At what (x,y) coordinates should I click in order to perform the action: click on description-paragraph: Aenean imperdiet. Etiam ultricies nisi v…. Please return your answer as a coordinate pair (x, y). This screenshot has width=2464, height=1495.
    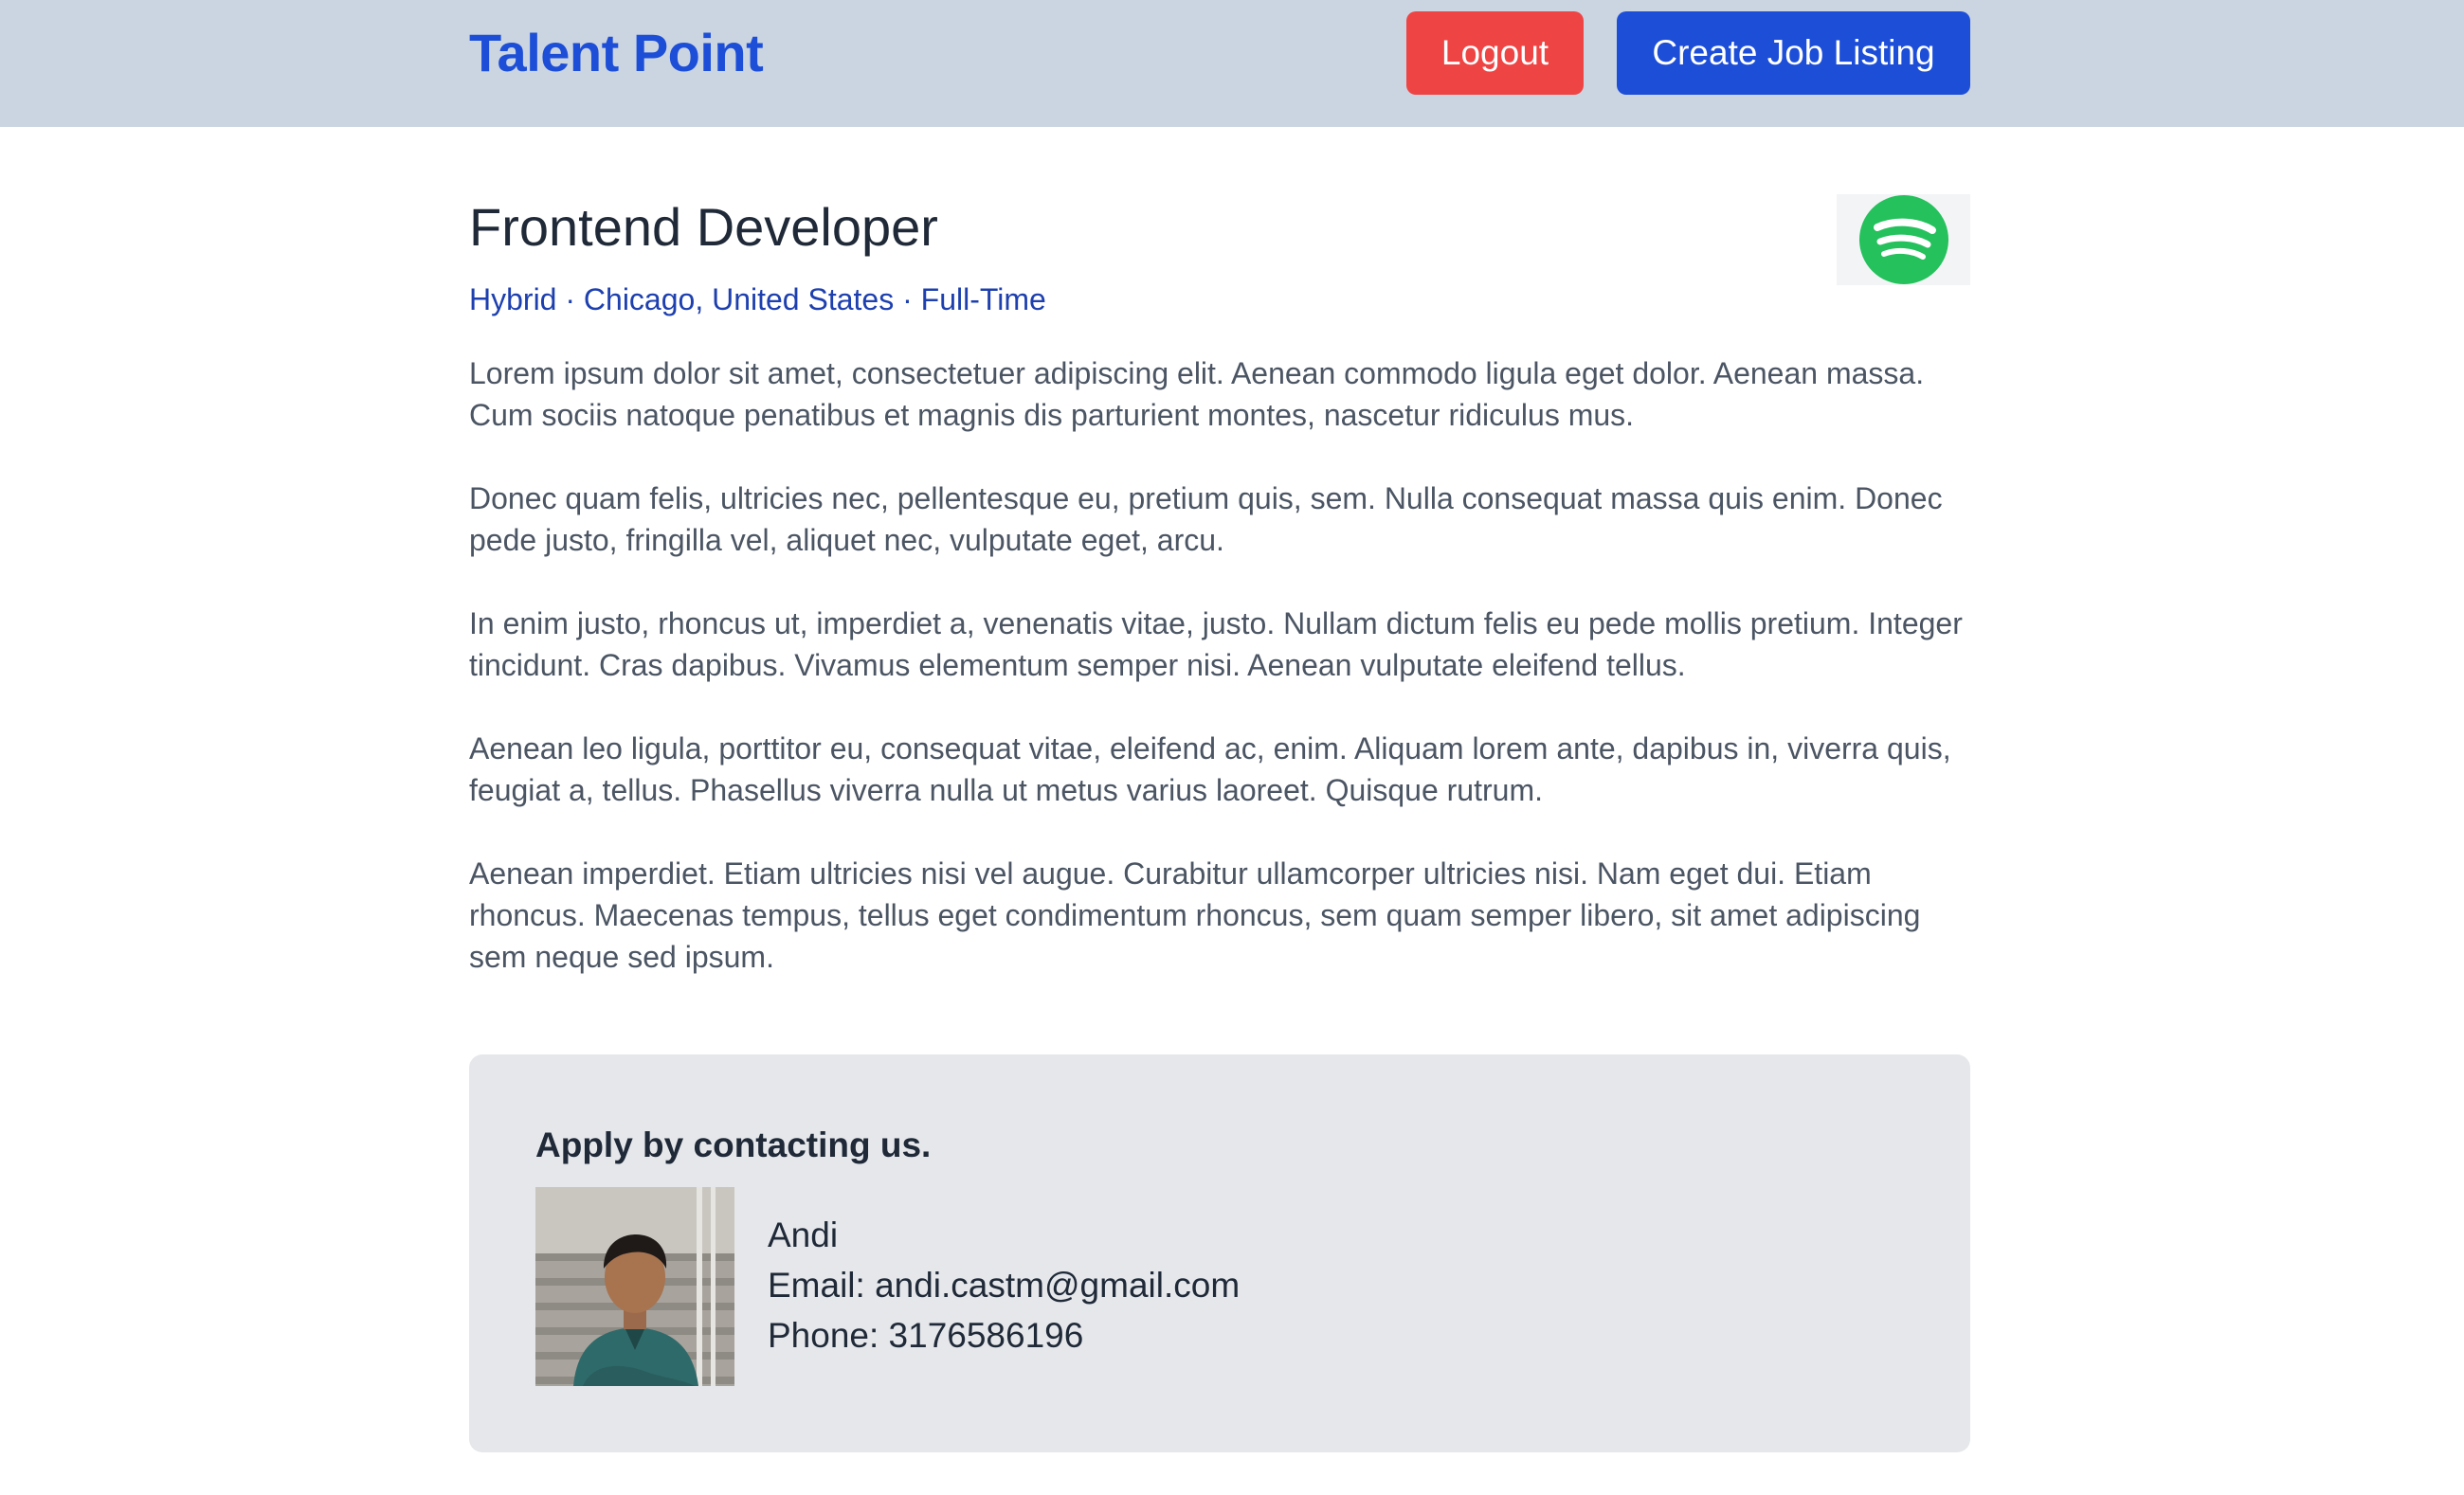
    Looking at the image, I should click on (1195, 915).